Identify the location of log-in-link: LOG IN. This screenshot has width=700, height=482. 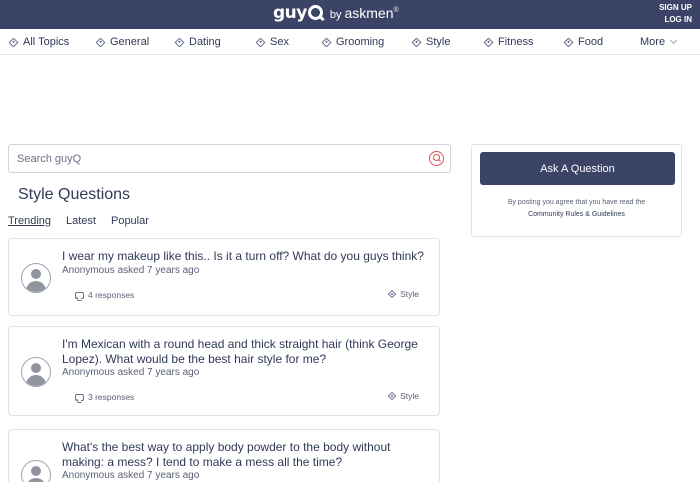
(675, 20).